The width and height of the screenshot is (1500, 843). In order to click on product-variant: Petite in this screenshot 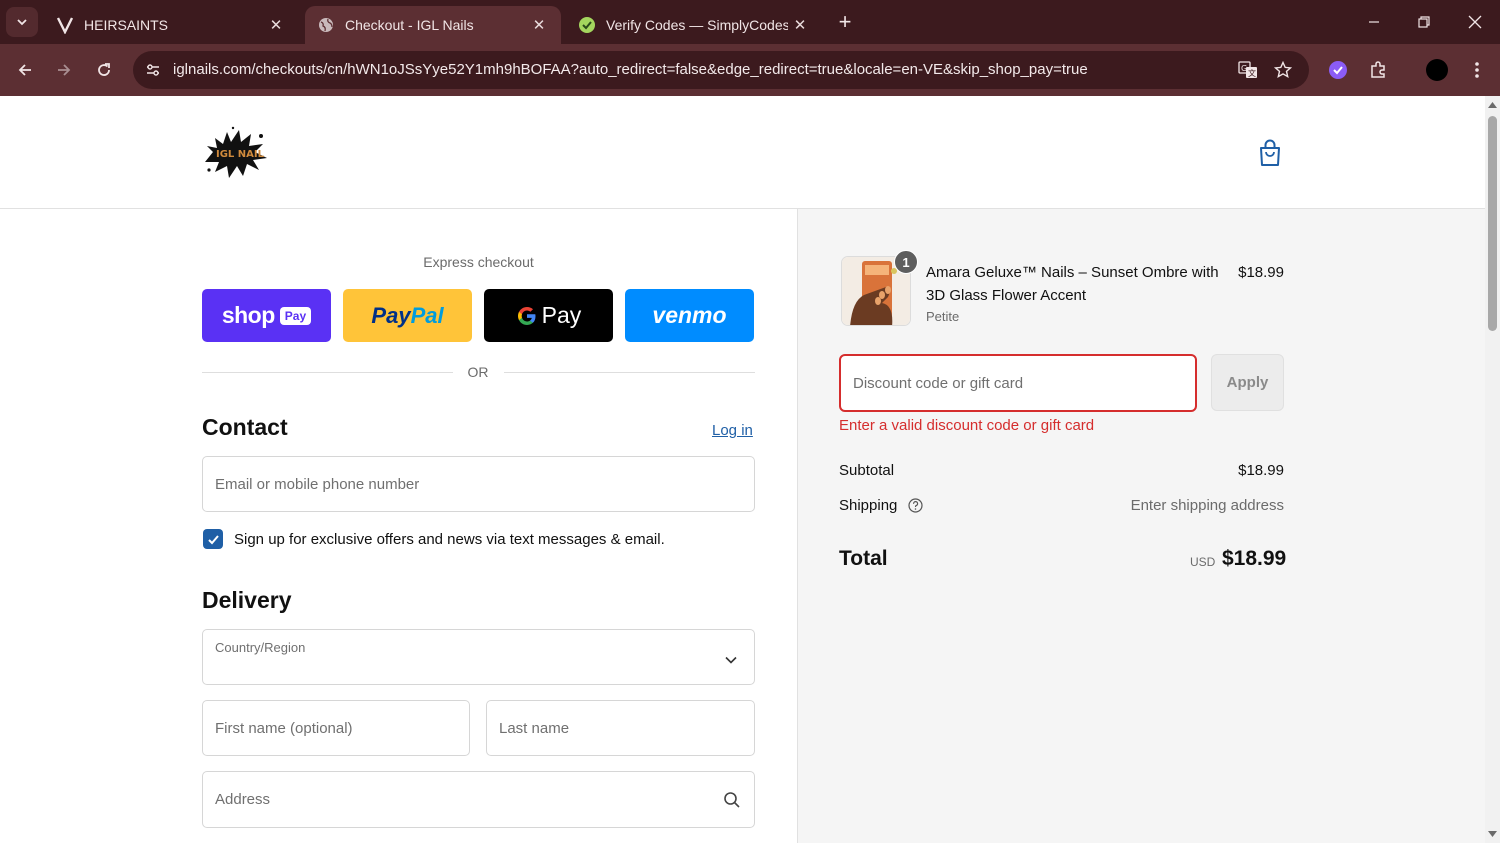, I will do `click(943, 316)`.